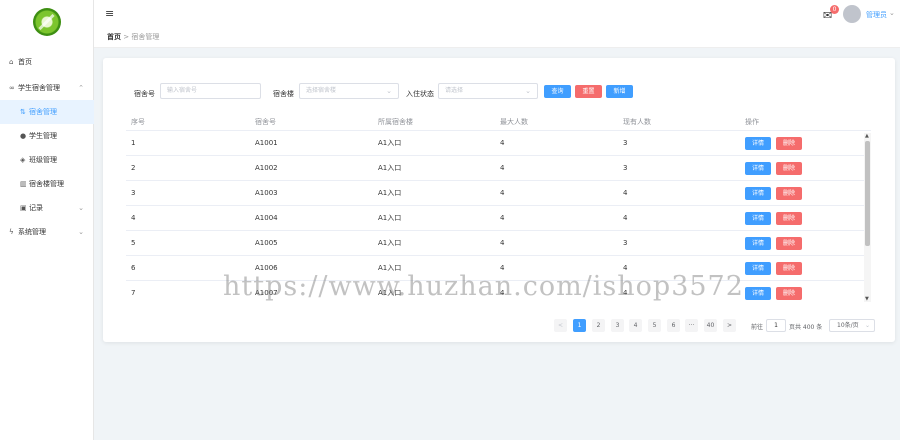 This screenshot has height=440, width=900. Describe the element at coordinates (498, 122) in the screenshot. I see `table-header: 序号 宿舍号 所属宿舍楼 最大人数 现有人数 操作` at that location.